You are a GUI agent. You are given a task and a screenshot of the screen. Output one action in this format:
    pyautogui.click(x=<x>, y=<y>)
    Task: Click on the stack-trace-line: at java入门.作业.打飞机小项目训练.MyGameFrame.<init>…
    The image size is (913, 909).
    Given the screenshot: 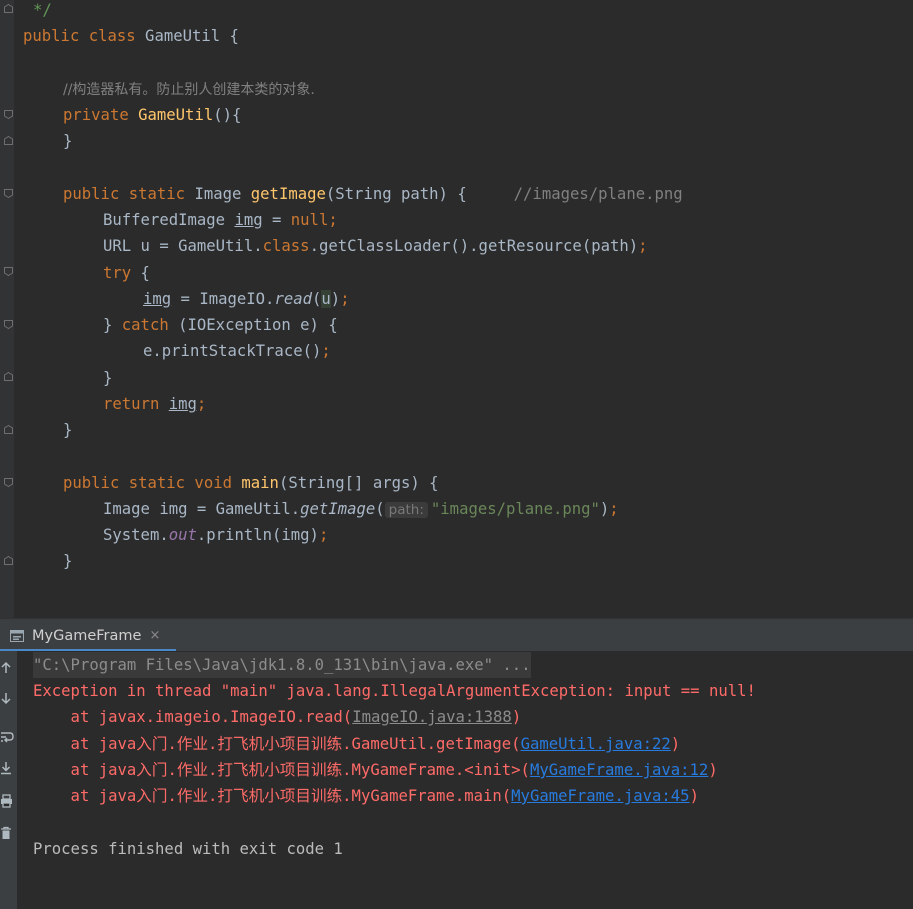 What is the action you would take?
    pyautogui.click(x=375, y=770)
    